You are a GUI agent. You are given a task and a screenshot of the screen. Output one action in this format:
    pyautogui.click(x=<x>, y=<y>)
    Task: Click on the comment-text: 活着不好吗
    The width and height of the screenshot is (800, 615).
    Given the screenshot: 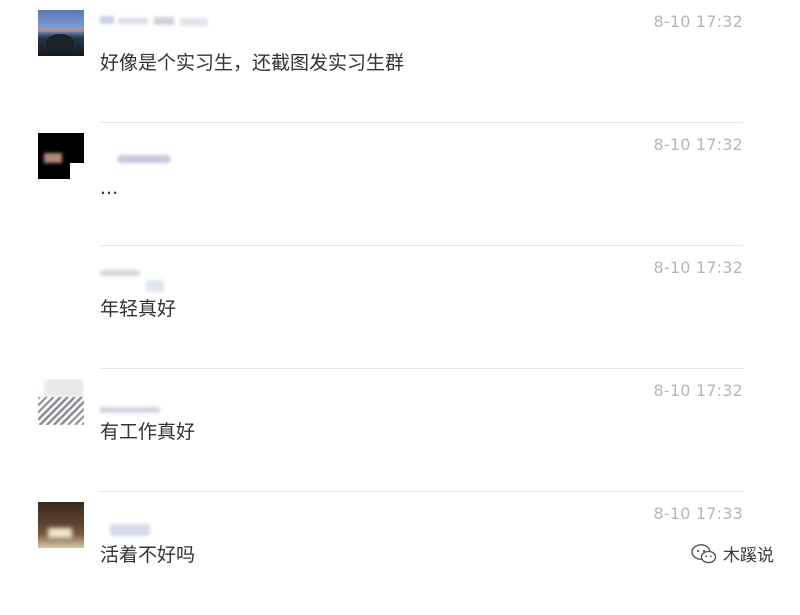 What is the action you would take?
    pyautogui.click(x=148, y=555)
    